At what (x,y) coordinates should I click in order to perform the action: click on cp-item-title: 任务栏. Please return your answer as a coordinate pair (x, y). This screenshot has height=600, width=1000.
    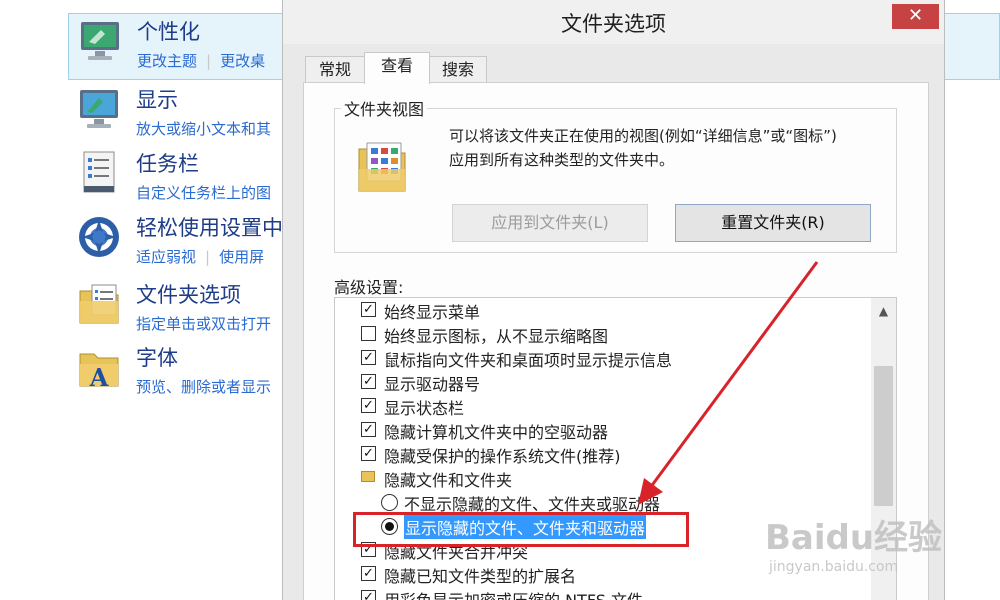
    Looking at the image, I should click on (167, 163).